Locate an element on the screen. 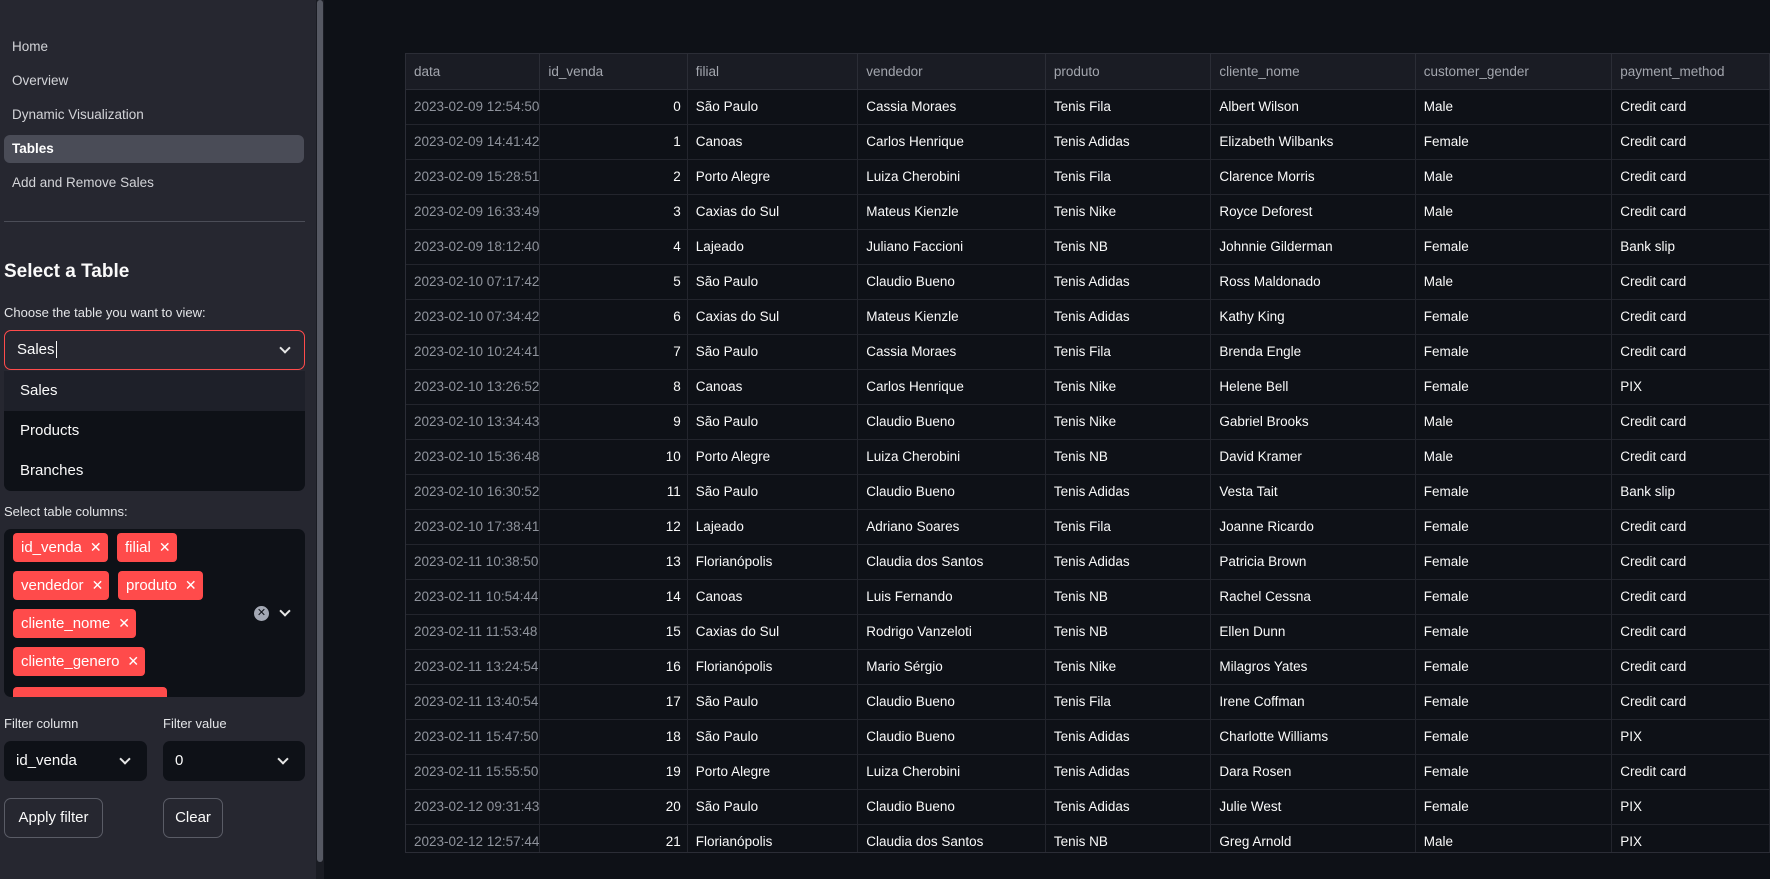  option-products: Products is located at coordinates (154, 431).